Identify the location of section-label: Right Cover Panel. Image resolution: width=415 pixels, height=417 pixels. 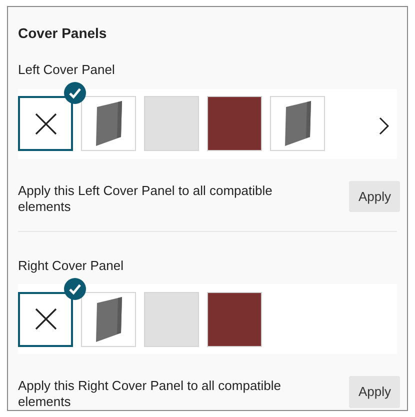
(71, 265).